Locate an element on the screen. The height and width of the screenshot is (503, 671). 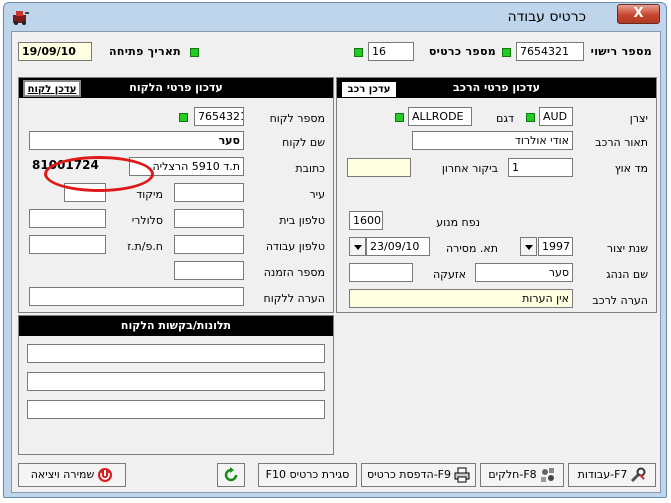
city-field is located at coordinates (209, 192).